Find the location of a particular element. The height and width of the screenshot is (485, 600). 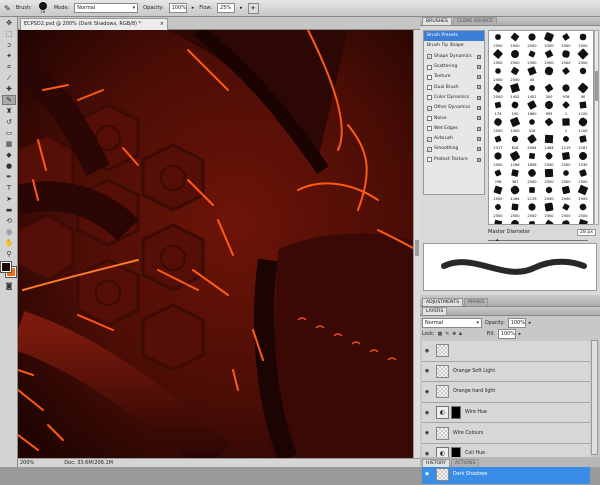

layer-row: ◉ Wire Colours is located at coordinates (506, 433).